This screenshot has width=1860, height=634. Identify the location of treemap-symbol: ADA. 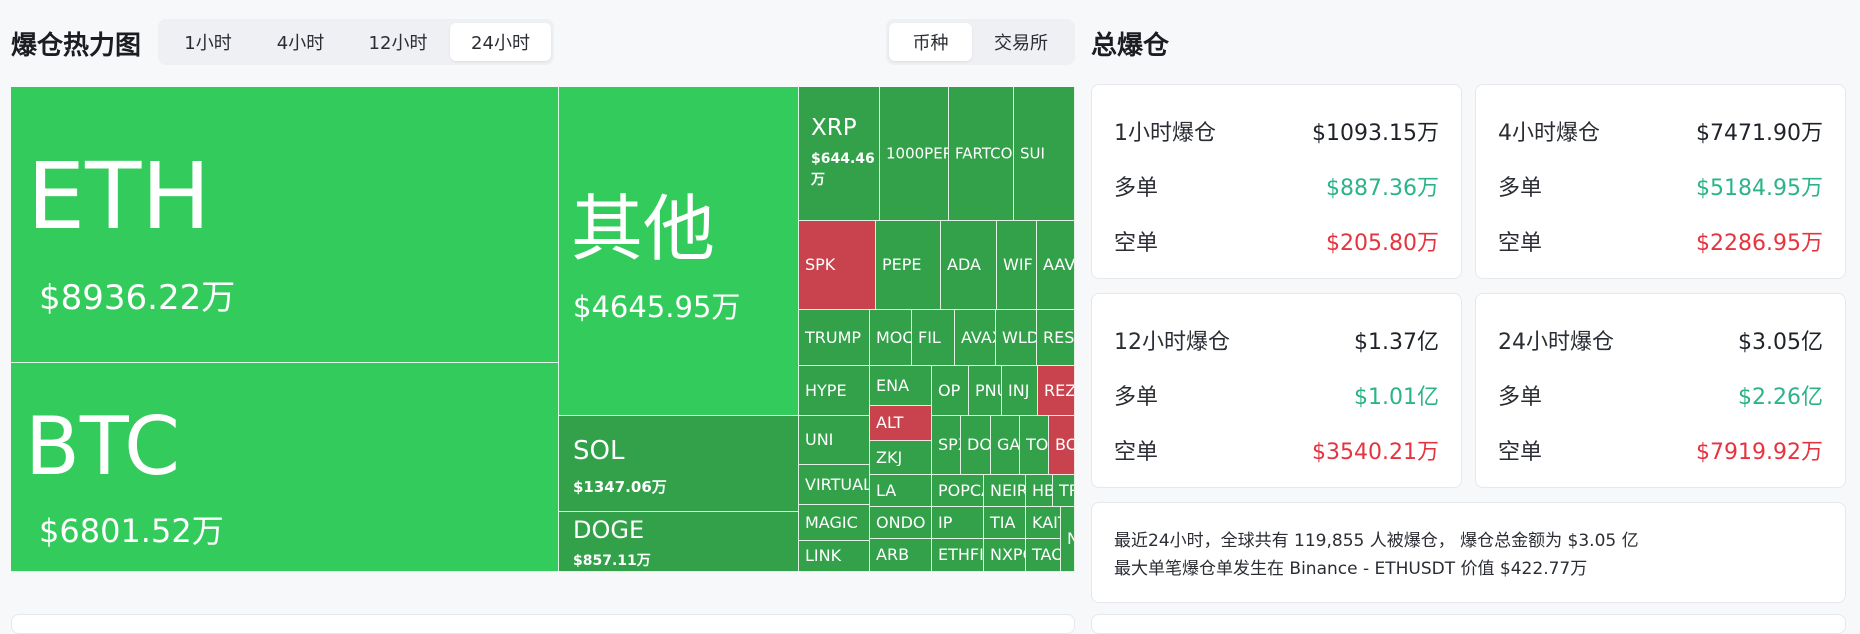
(964, 265).